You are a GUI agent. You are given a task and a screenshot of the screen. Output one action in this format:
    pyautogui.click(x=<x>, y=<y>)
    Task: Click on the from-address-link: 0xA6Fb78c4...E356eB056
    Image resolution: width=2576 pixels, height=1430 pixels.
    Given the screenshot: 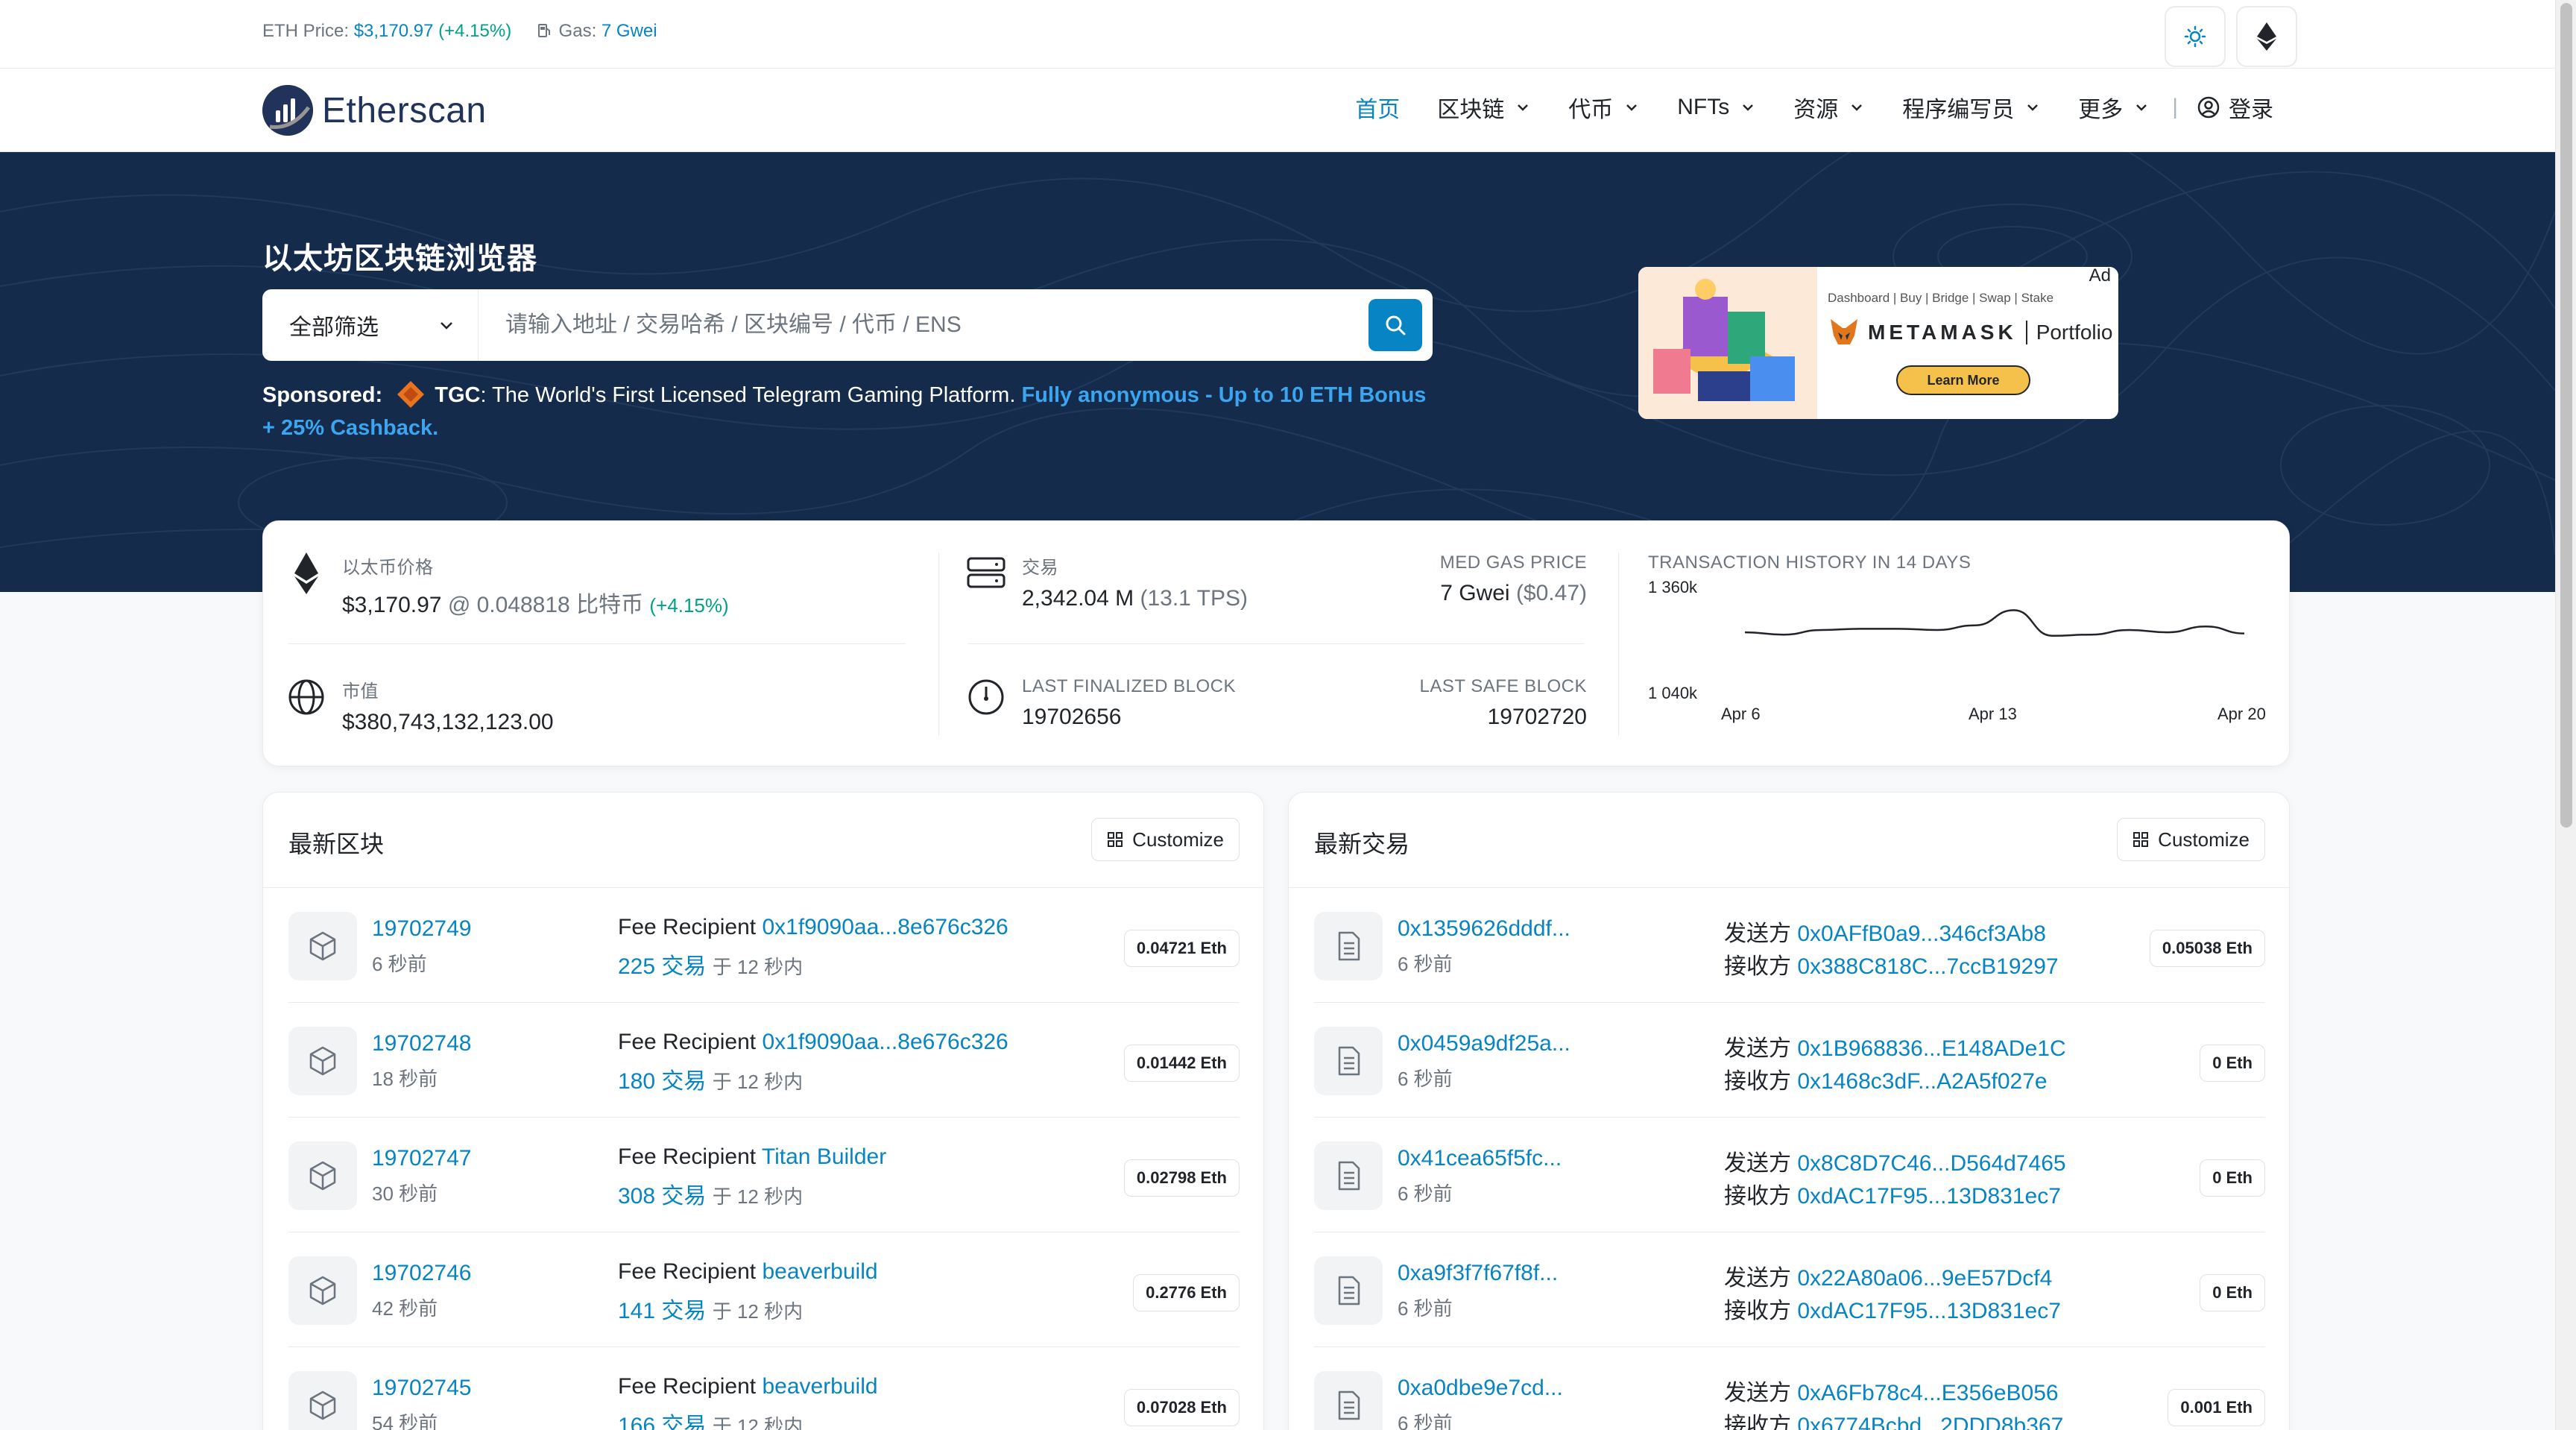 What is the action you would take?
    pyautogui.click(x=1928, y=1393)
    